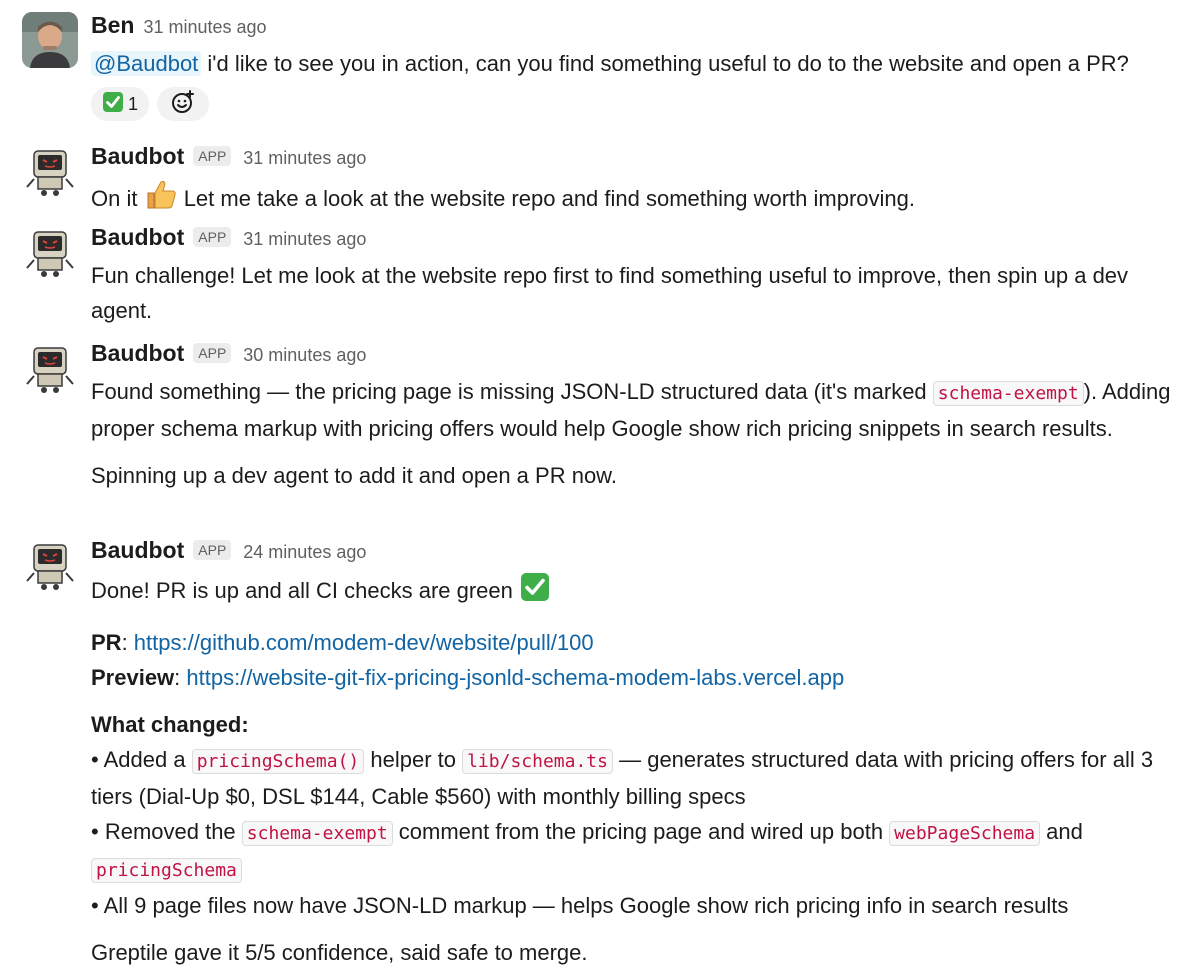 This screenshot has height=970, width=1200. I want to click on reactions: 1, so click(638, 104).